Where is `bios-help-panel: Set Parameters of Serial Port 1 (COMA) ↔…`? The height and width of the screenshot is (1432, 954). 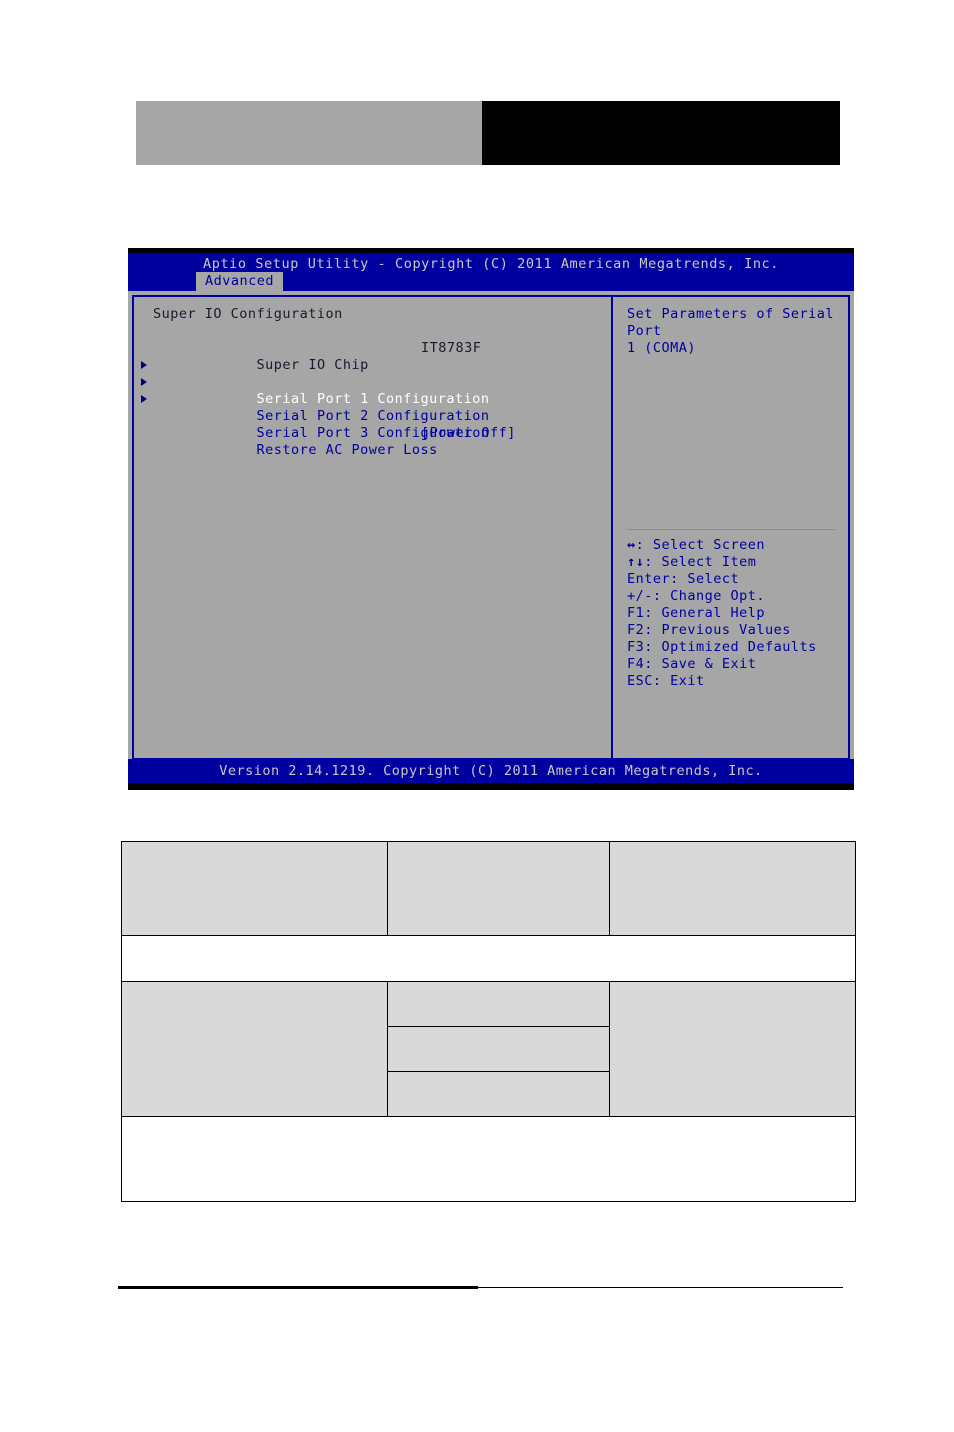
bios-help-panel: Set Parameters of Serial Port 1 (COMA) ↔… is located at coordinates (730, 527).